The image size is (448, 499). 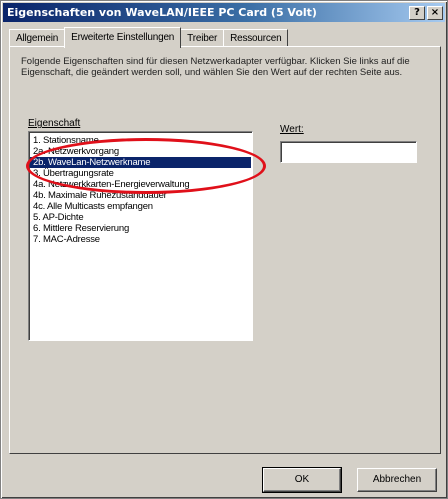 I want to click on list-item: 7. MAC-Adresse, so click(x=140, y=239).